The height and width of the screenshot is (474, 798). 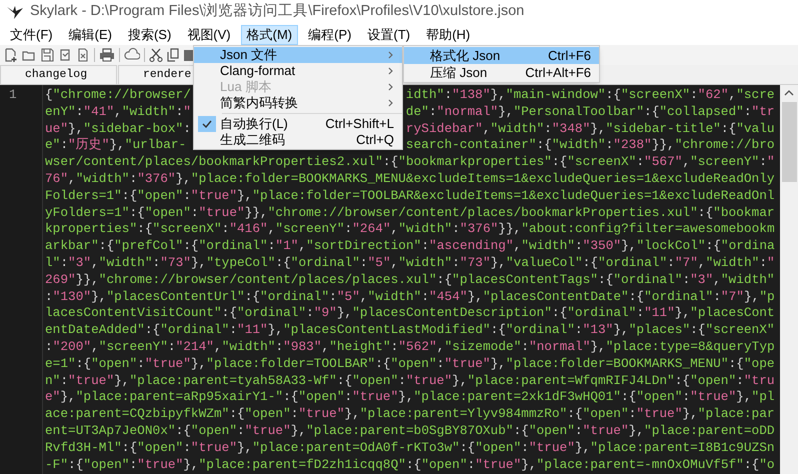 I want to click on window-title: Skylark - D:\Program Files\浏览器访问工具\Firefox\Profiles\V10\xulstore.json, so click(x=277, y=12).